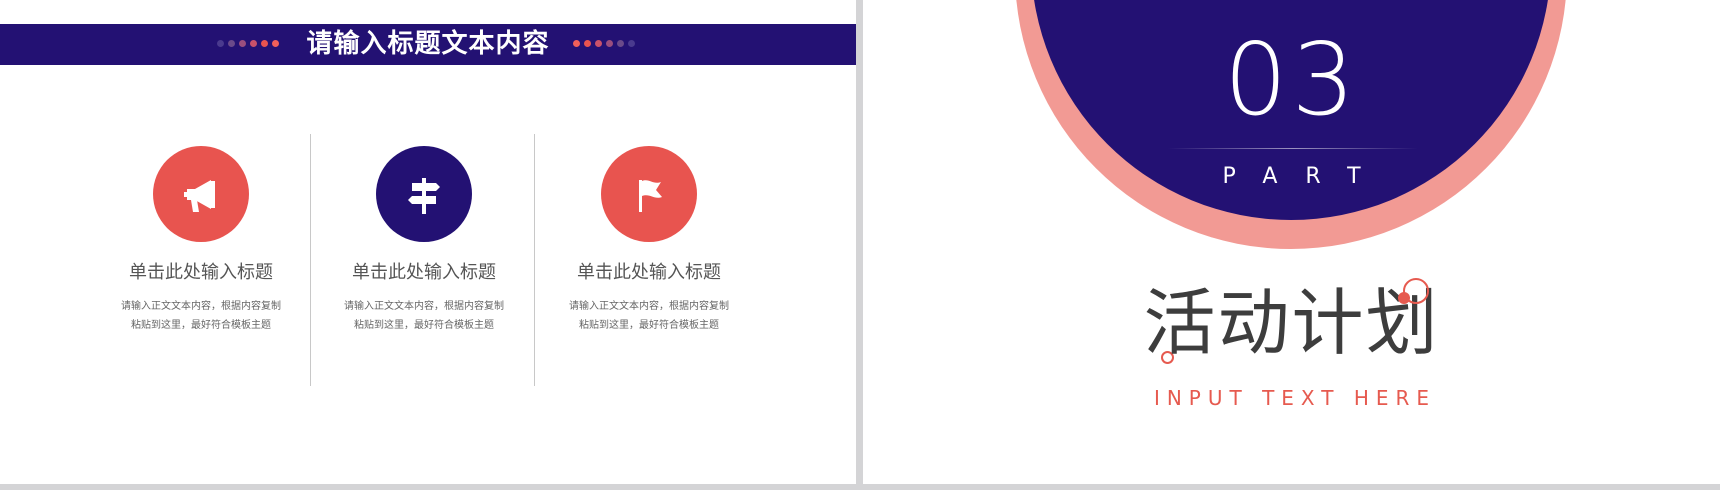 This screenshot has height=490, width=1720. I want to click on slide-title: 请输入标题文本内容, so click(428, 44).